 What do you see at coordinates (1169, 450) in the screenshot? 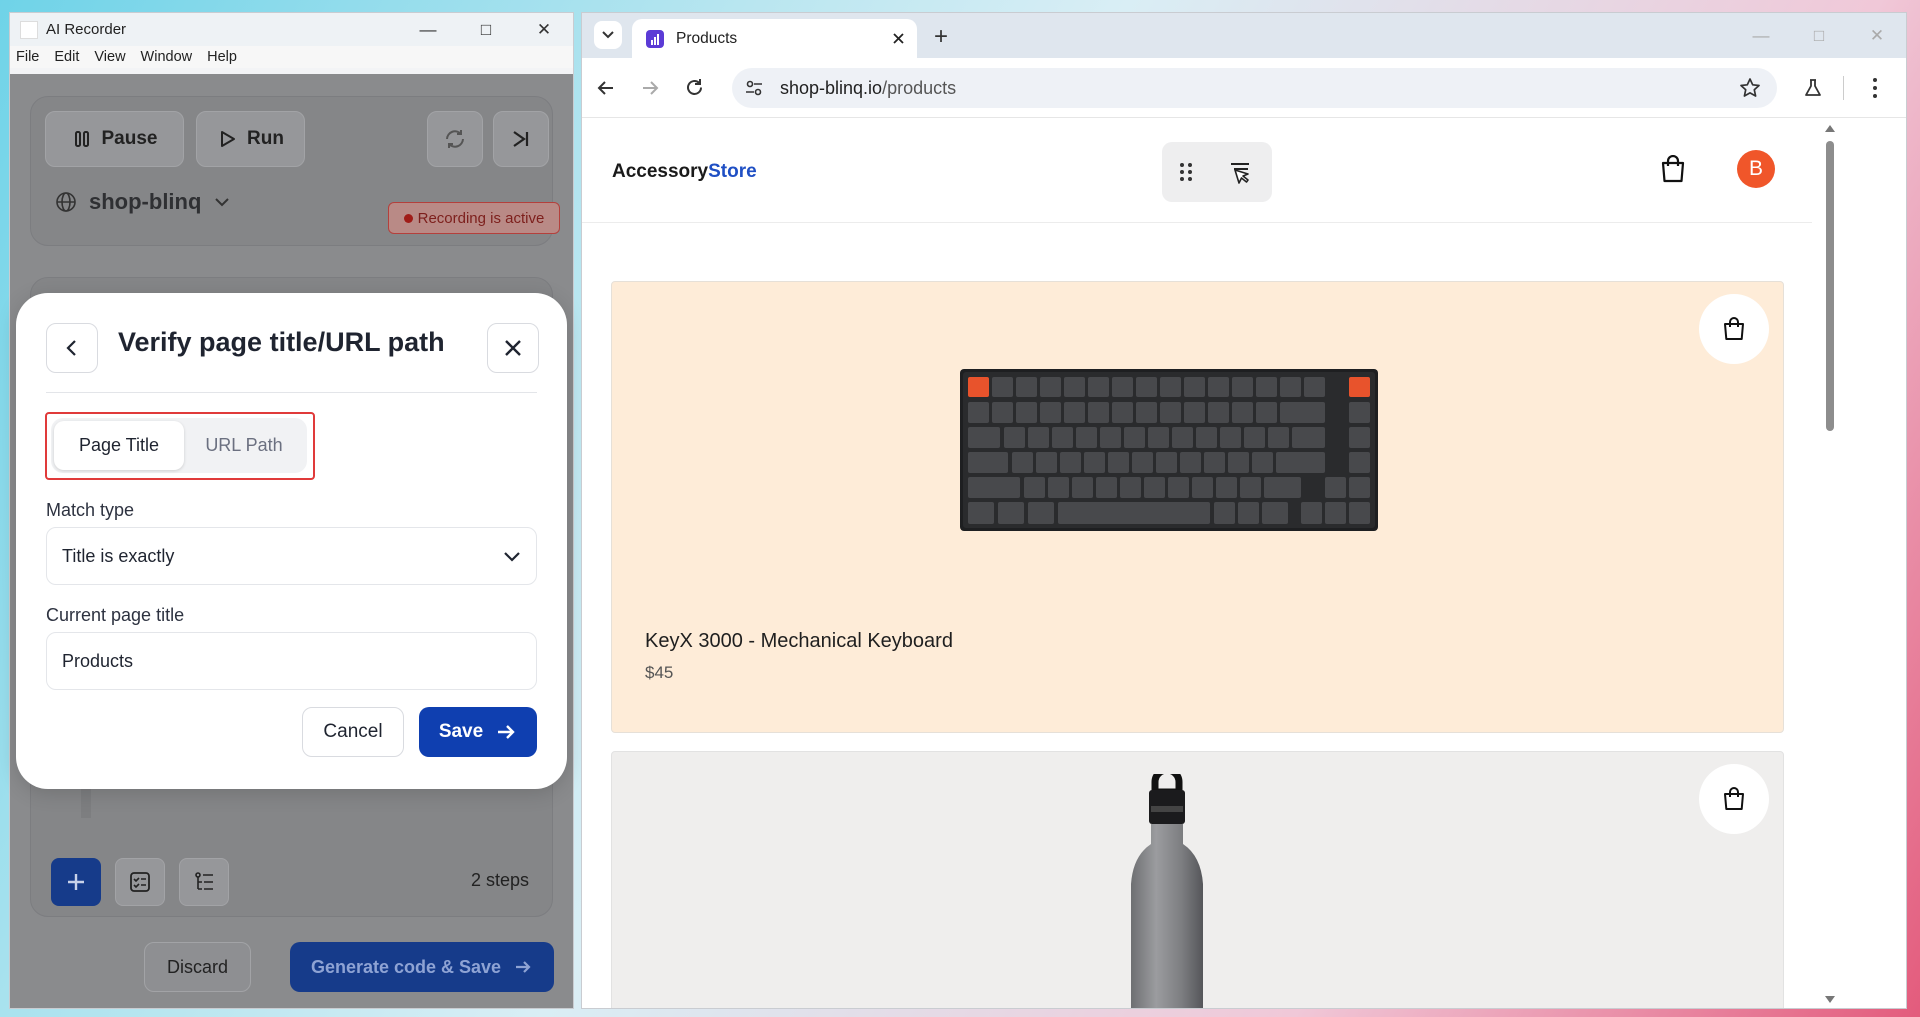
I see `keyboard-product-image` at bounding box center [1169, 450].